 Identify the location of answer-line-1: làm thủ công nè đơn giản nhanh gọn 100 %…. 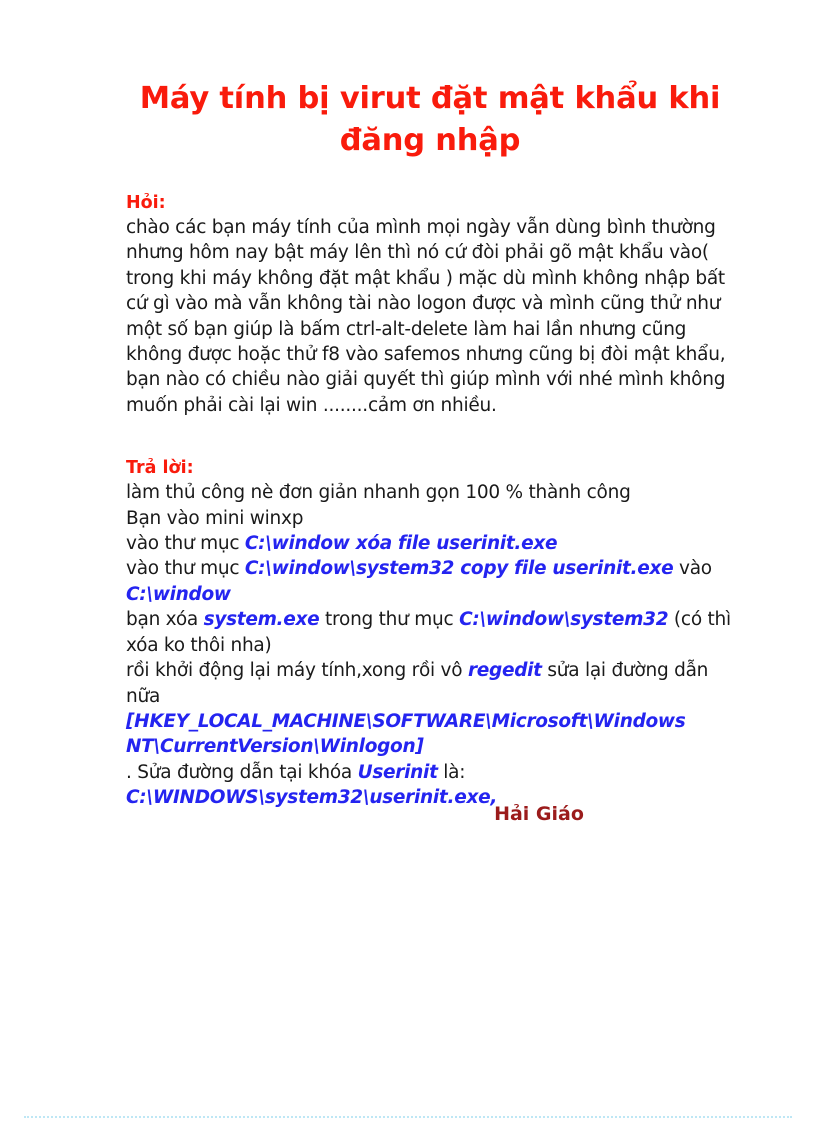
(378, 493).